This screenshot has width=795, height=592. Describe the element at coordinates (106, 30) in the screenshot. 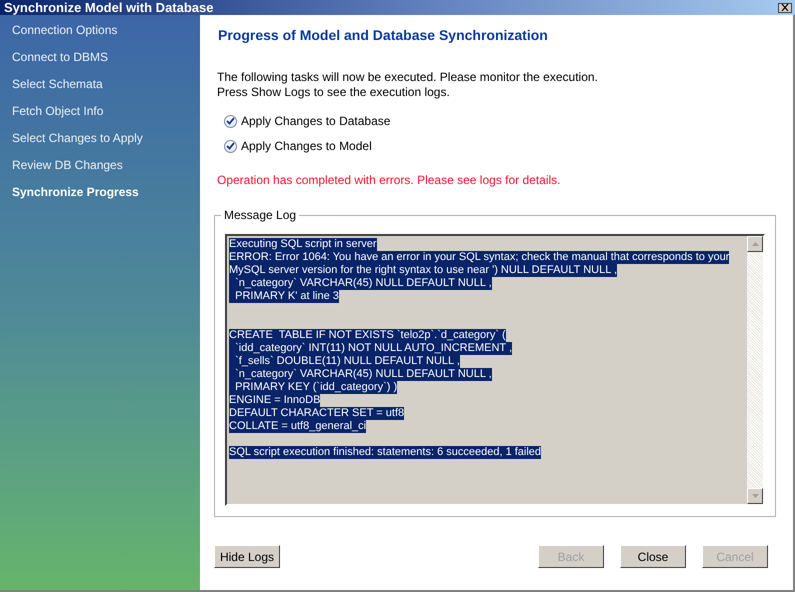

I see `sidebar-item: Connection Options` at that location.